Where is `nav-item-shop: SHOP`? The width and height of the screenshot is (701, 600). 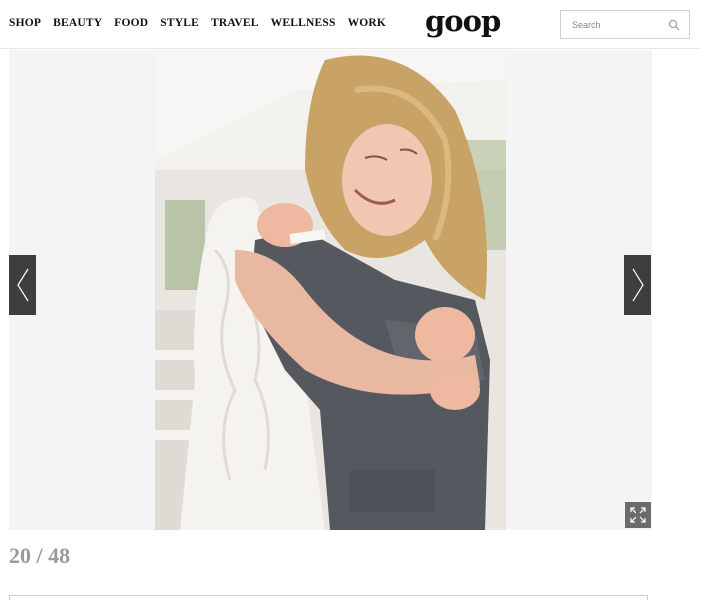 nav-item-shop: SHOP is located at coordinates (25, 23).